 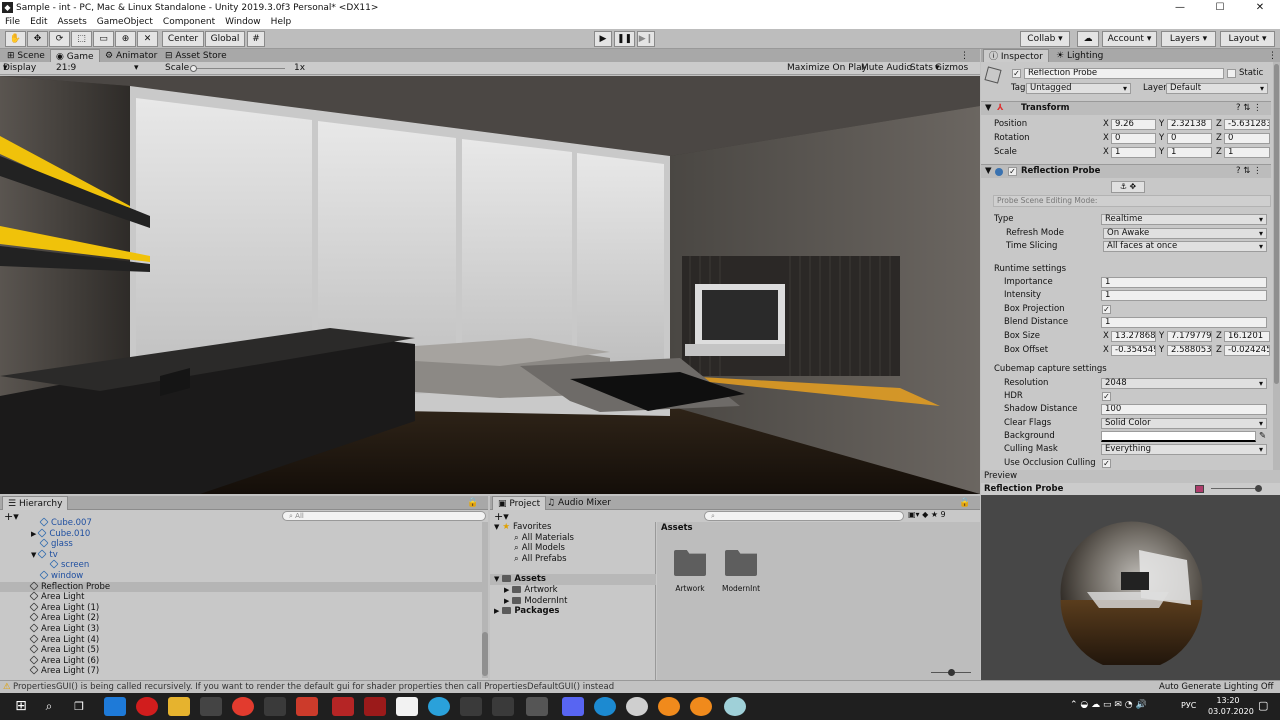 I want to click on play-button: ▶, so click(x=603, y=39).